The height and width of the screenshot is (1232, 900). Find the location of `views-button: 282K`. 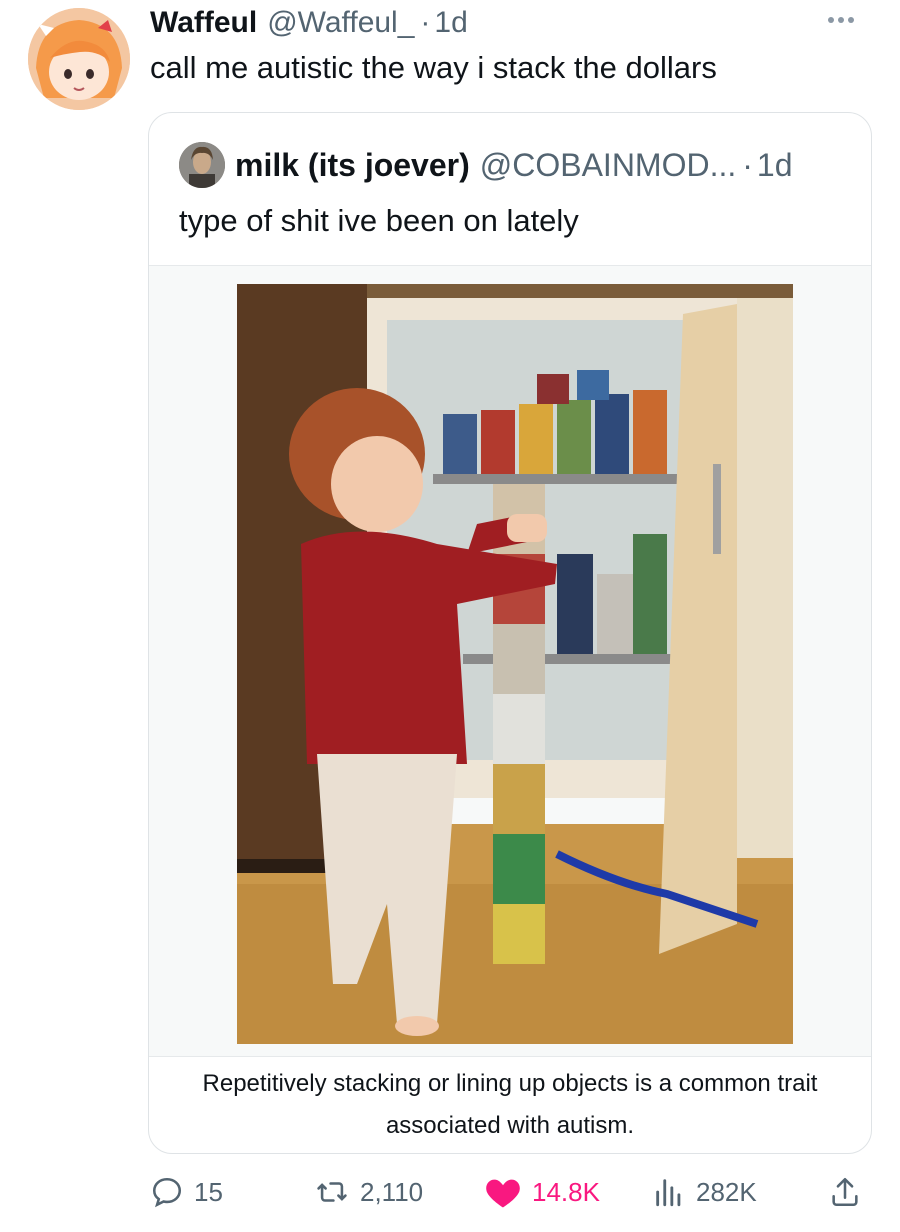

views-button: 282K is located at coordinates (704, 1192).